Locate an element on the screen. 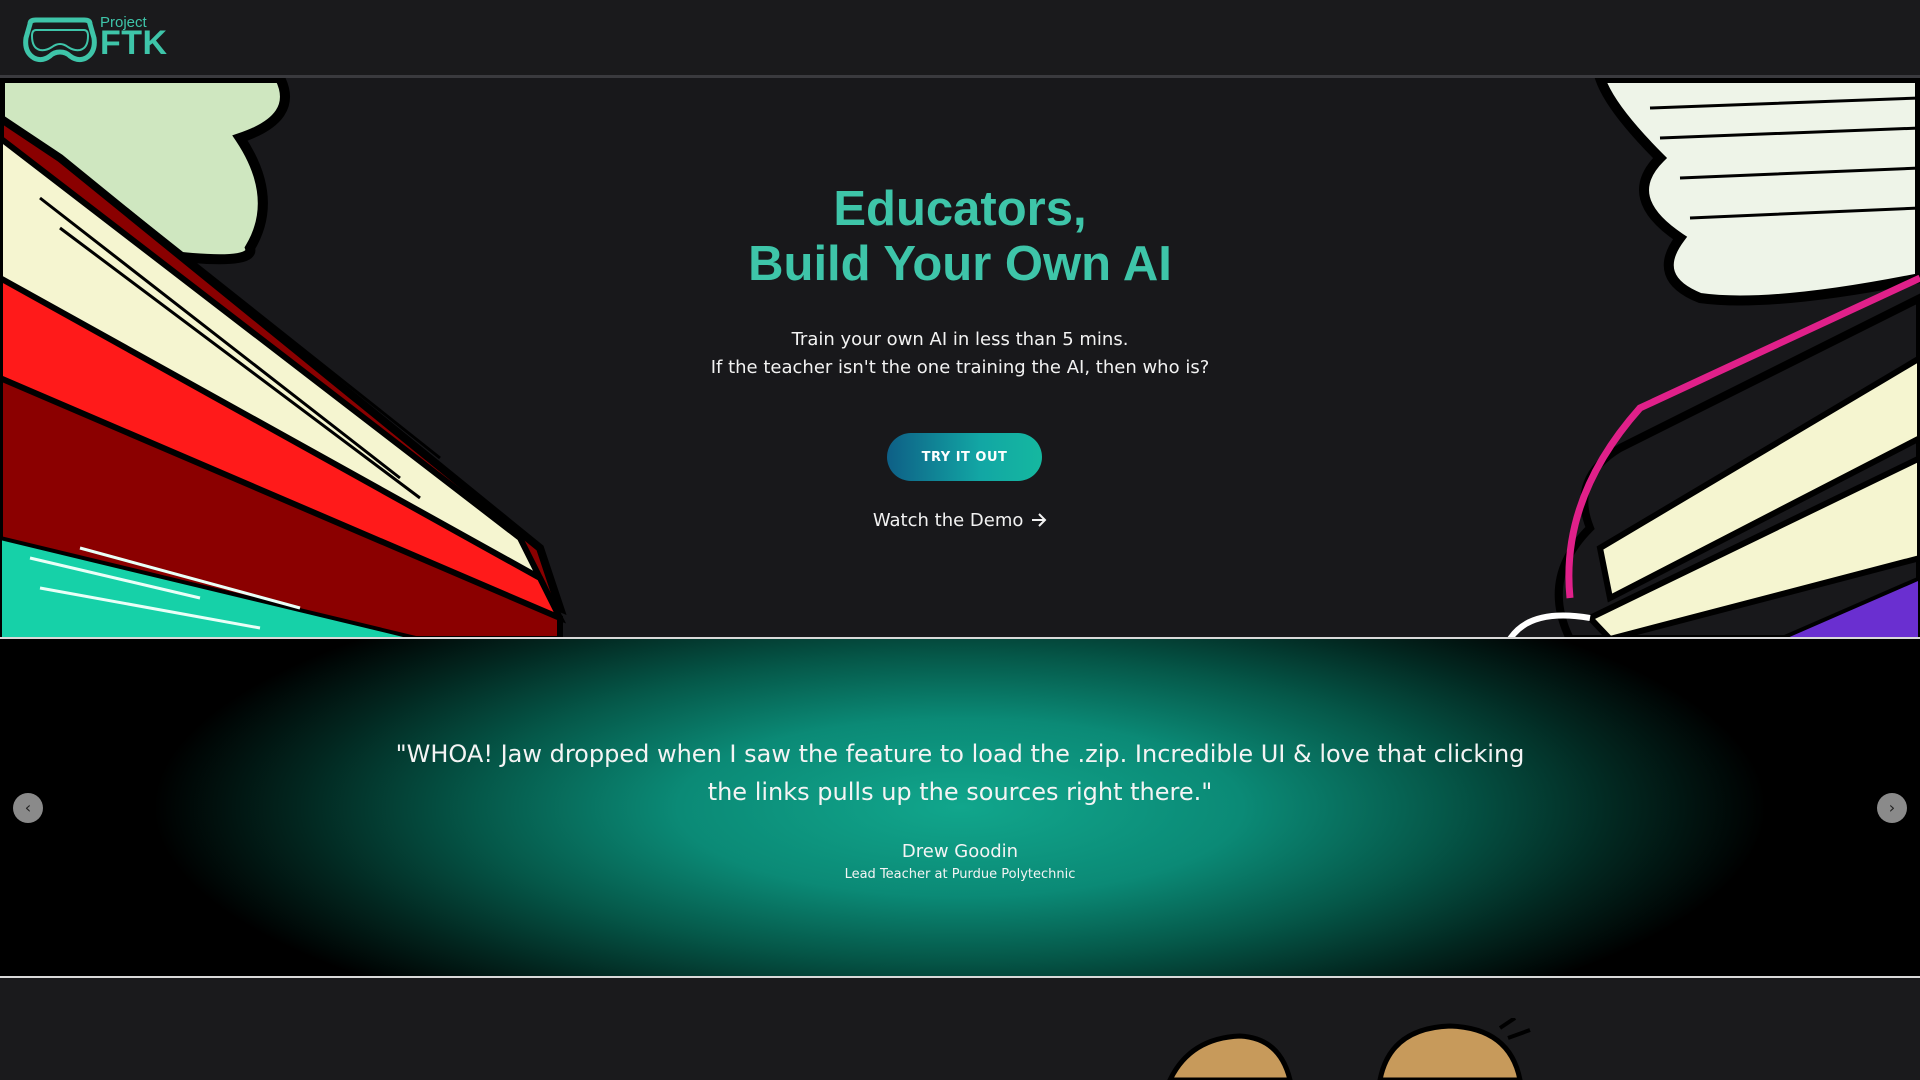 The width and height of the screenshot is (1920, 1080). arrow-right-icon is located at coordinates (1039, 520).